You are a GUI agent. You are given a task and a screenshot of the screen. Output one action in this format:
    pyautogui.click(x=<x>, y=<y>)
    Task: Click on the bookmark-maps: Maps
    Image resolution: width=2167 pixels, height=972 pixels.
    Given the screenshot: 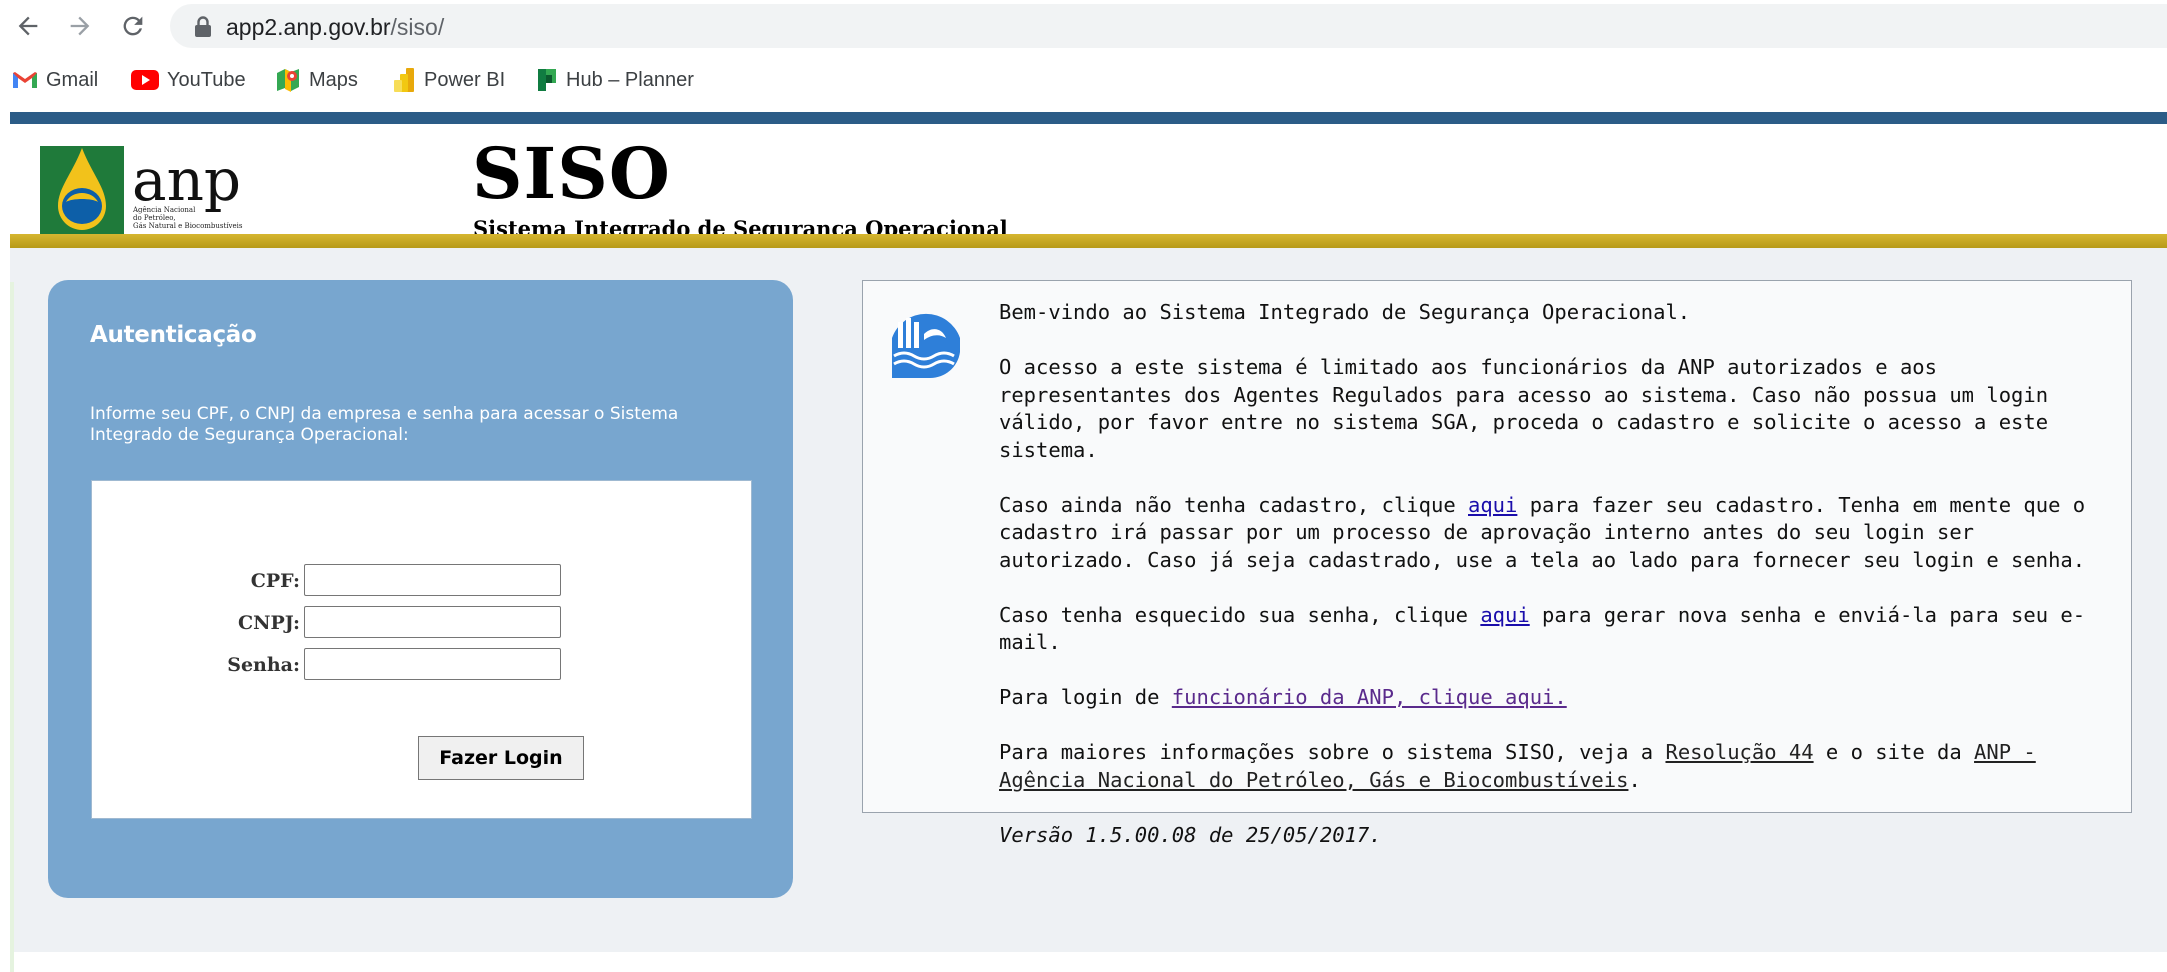 What is the action you would take?
    pyautogui.click(x=316, y=80)
    